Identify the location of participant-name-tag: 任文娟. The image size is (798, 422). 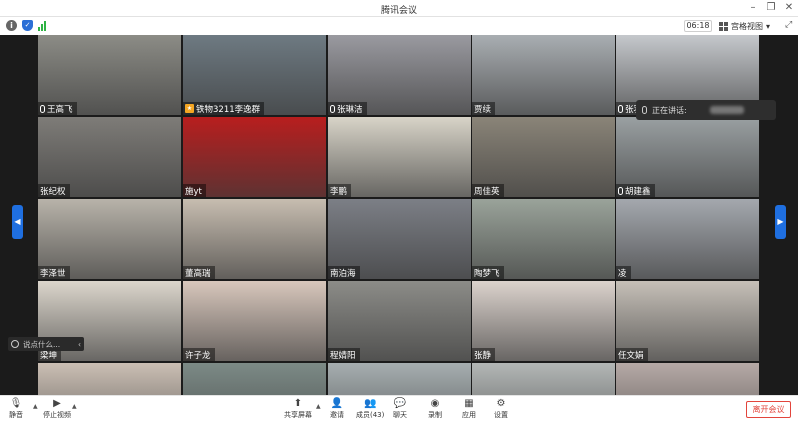
(632, 354).